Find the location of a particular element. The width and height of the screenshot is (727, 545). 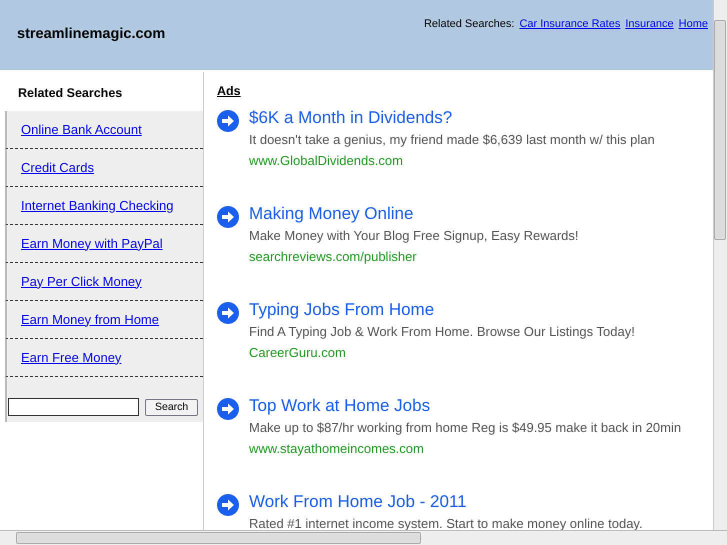

ad-title-link: Typing Jobs From Home is located at coordinates (442, 309).